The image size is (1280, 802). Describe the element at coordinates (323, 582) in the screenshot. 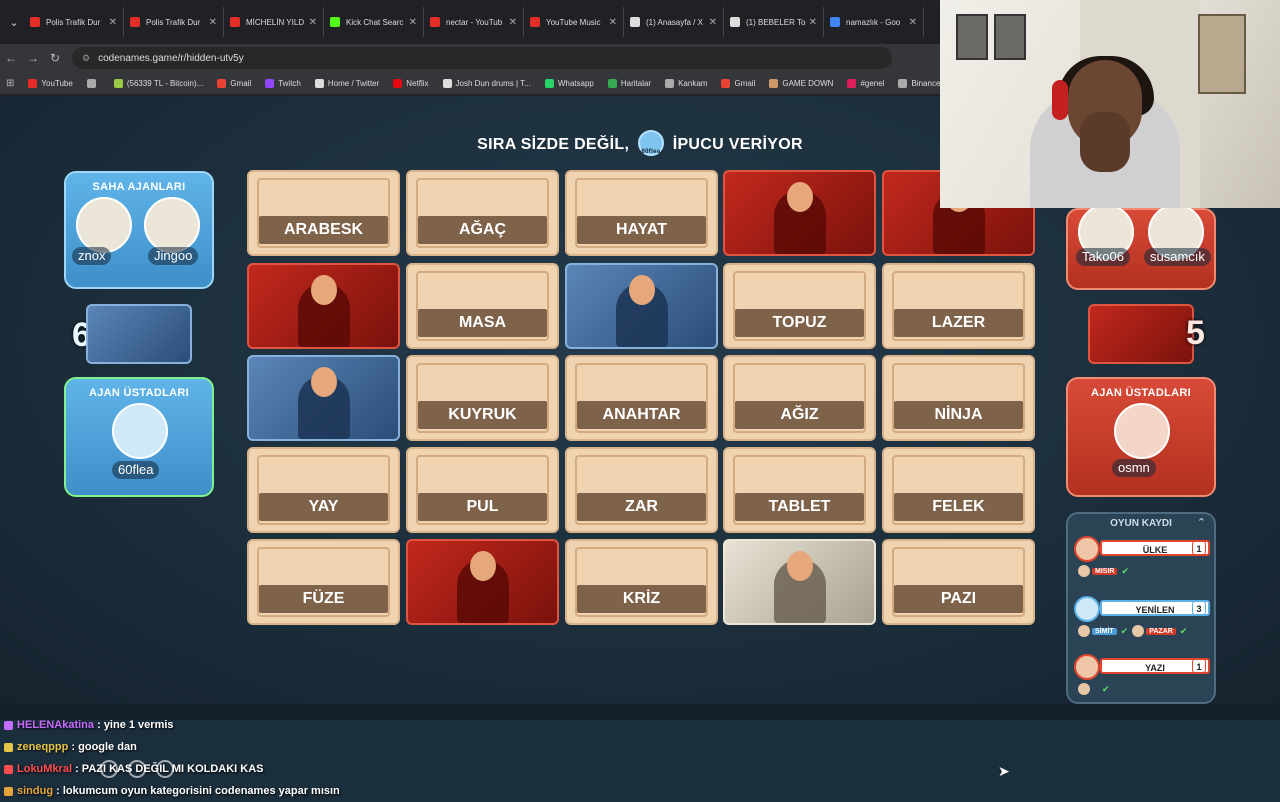

I see `word-card: FÜZE` at that location.